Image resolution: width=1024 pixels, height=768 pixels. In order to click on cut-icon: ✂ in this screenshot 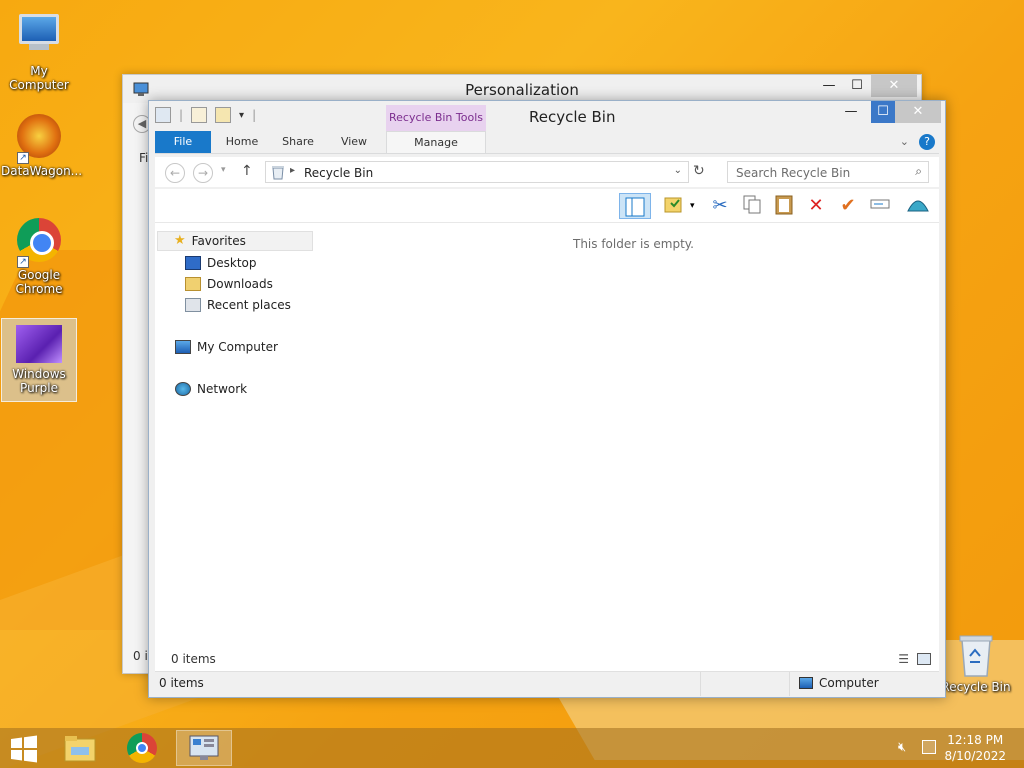, I will do `click(720, 206)`.